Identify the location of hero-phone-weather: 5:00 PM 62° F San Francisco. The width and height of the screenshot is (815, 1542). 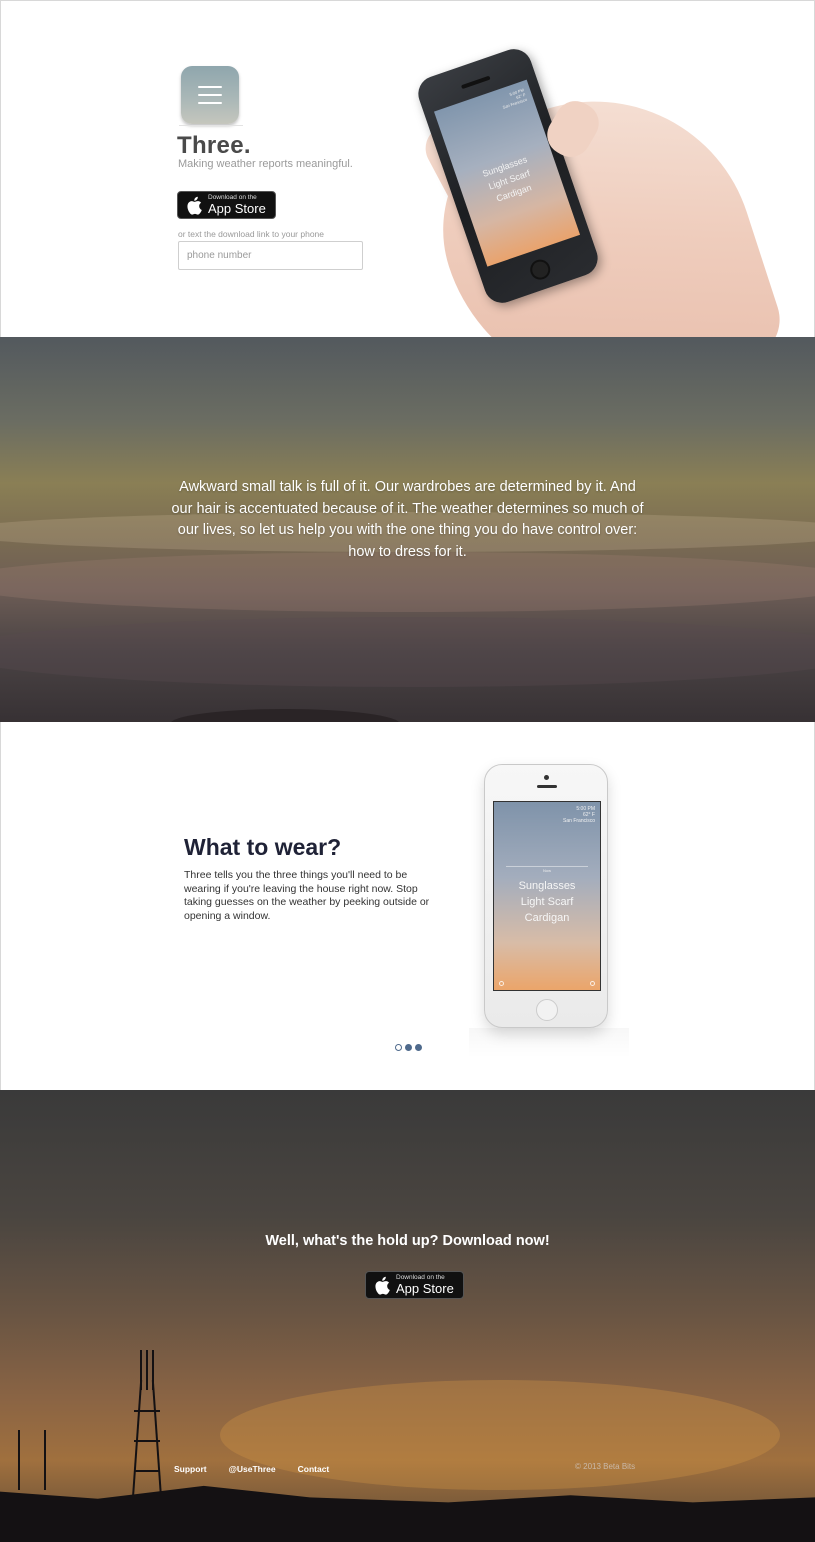
(513, 98).